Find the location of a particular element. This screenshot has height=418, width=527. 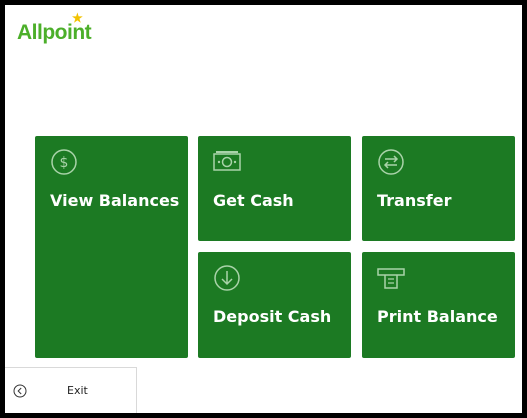

transfer-button: Transfer is located at coordinates (438, 188).